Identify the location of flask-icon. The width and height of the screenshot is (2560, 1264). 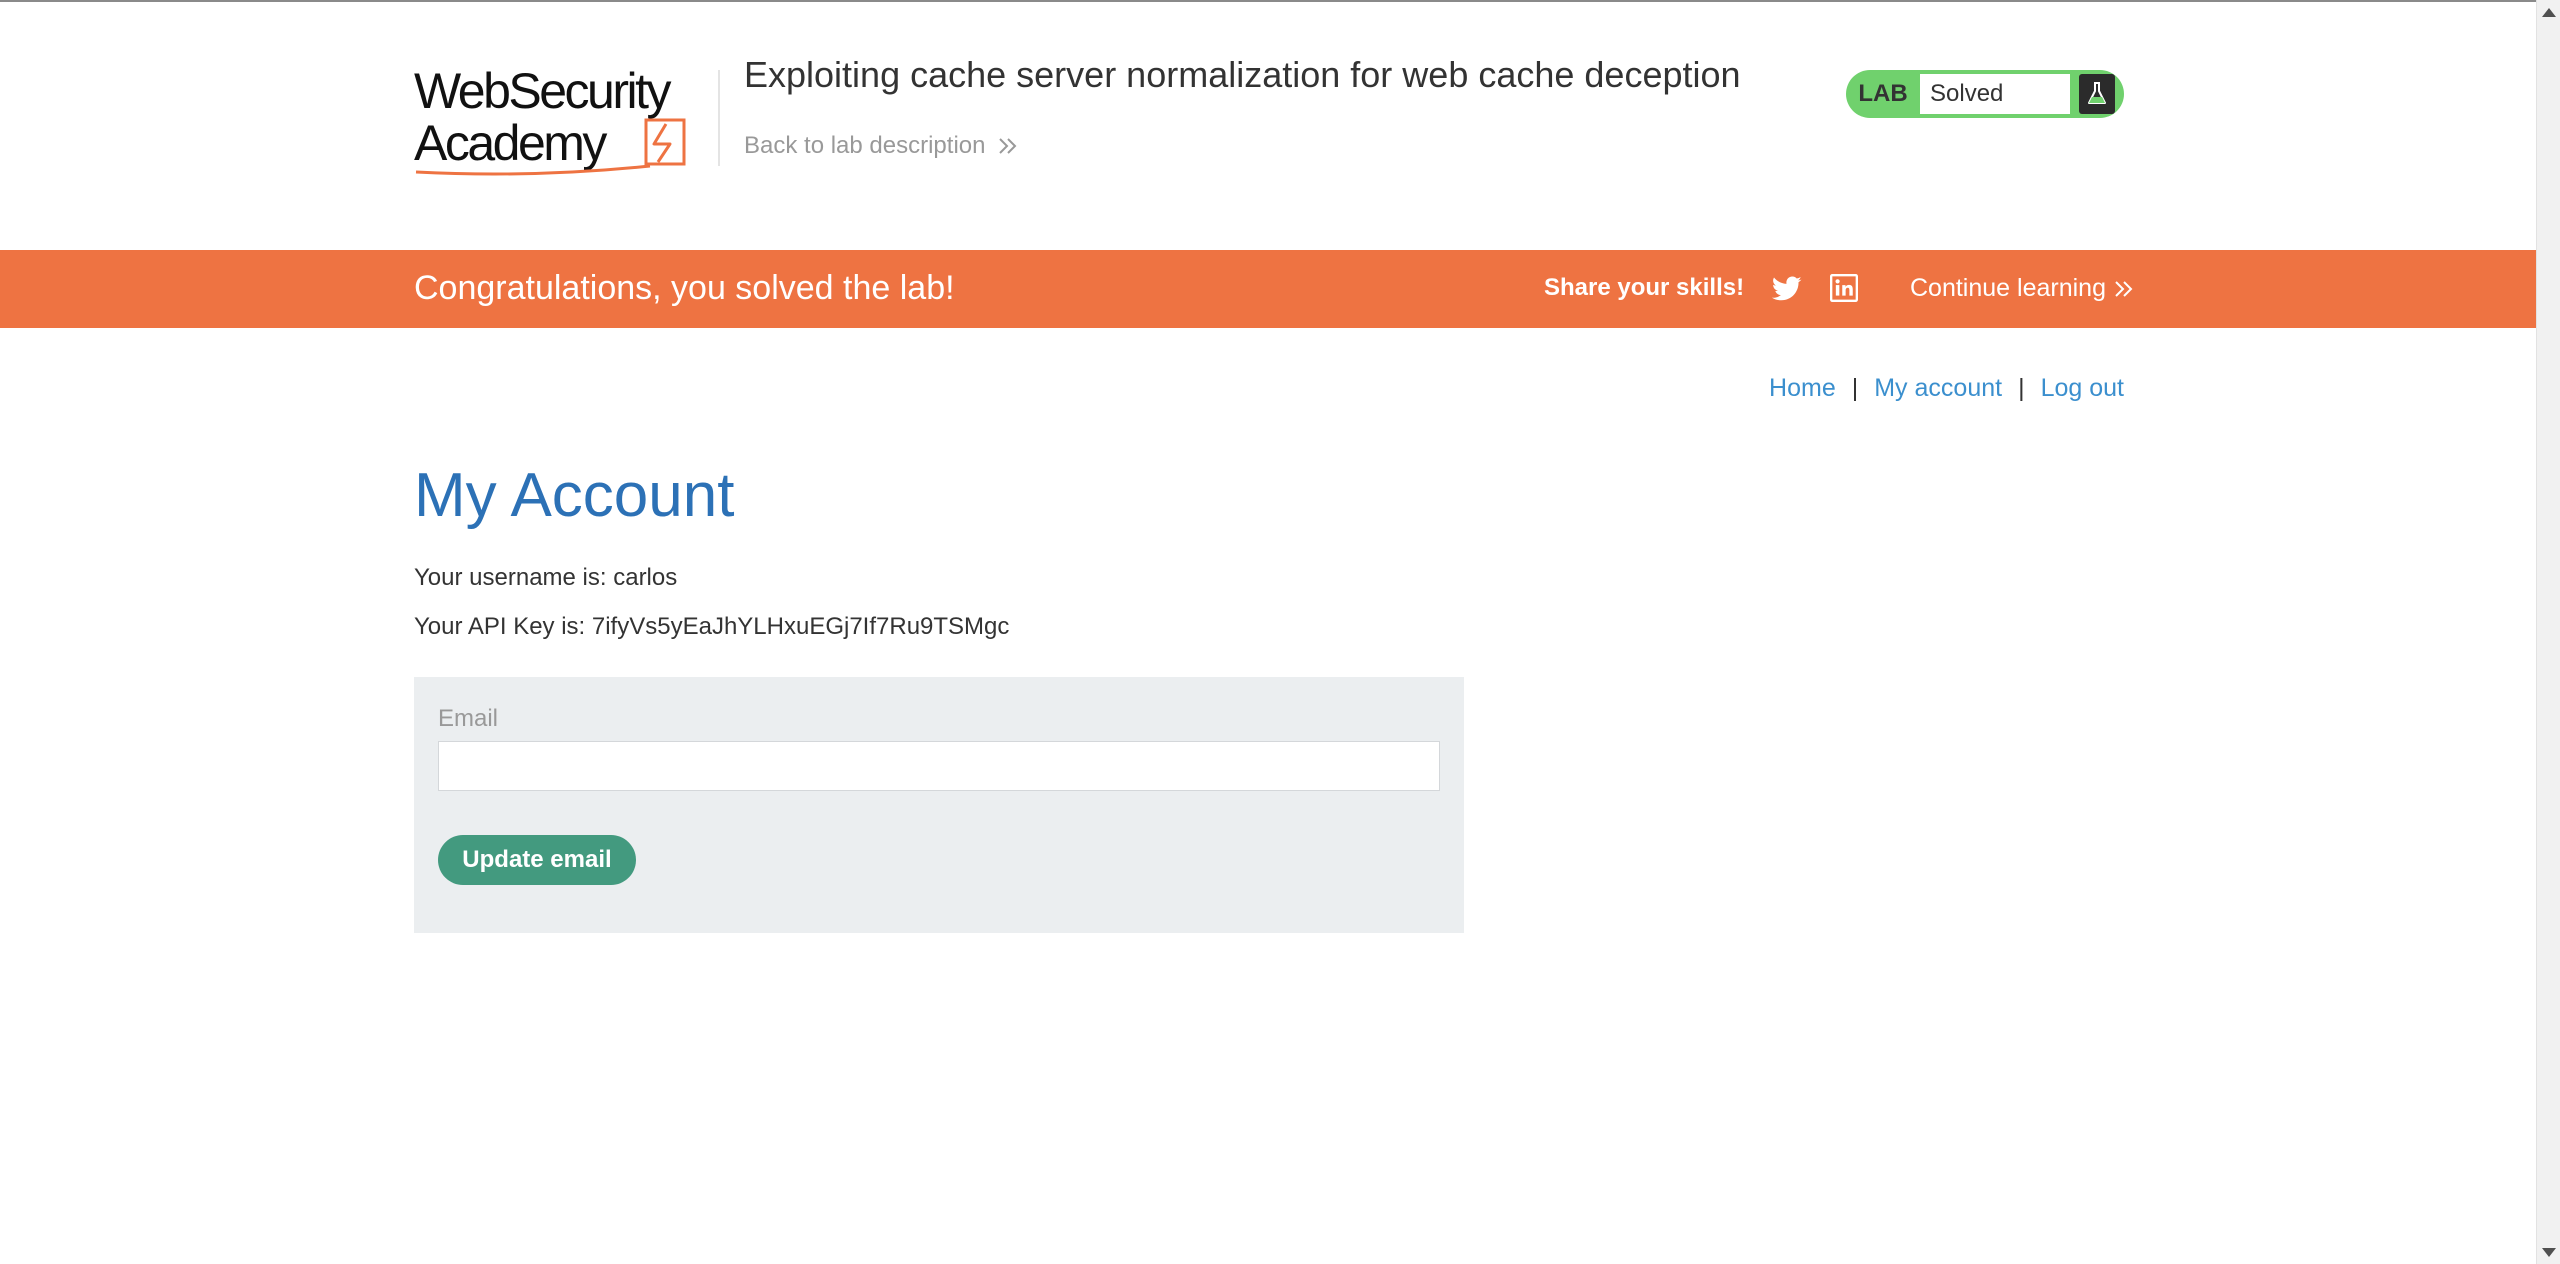
(2097, 94).